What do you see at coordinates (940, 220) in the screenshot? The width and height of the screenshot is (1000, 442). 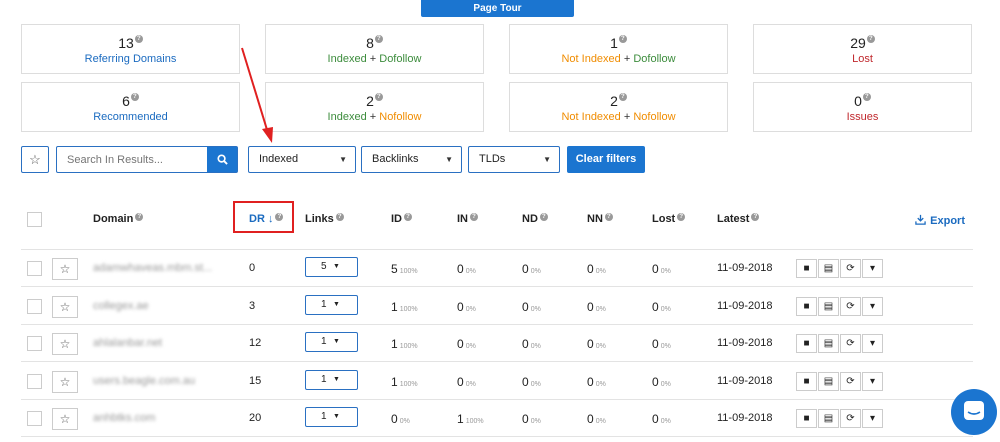 I see `export-button: Export` at bounding box center [940, 220].